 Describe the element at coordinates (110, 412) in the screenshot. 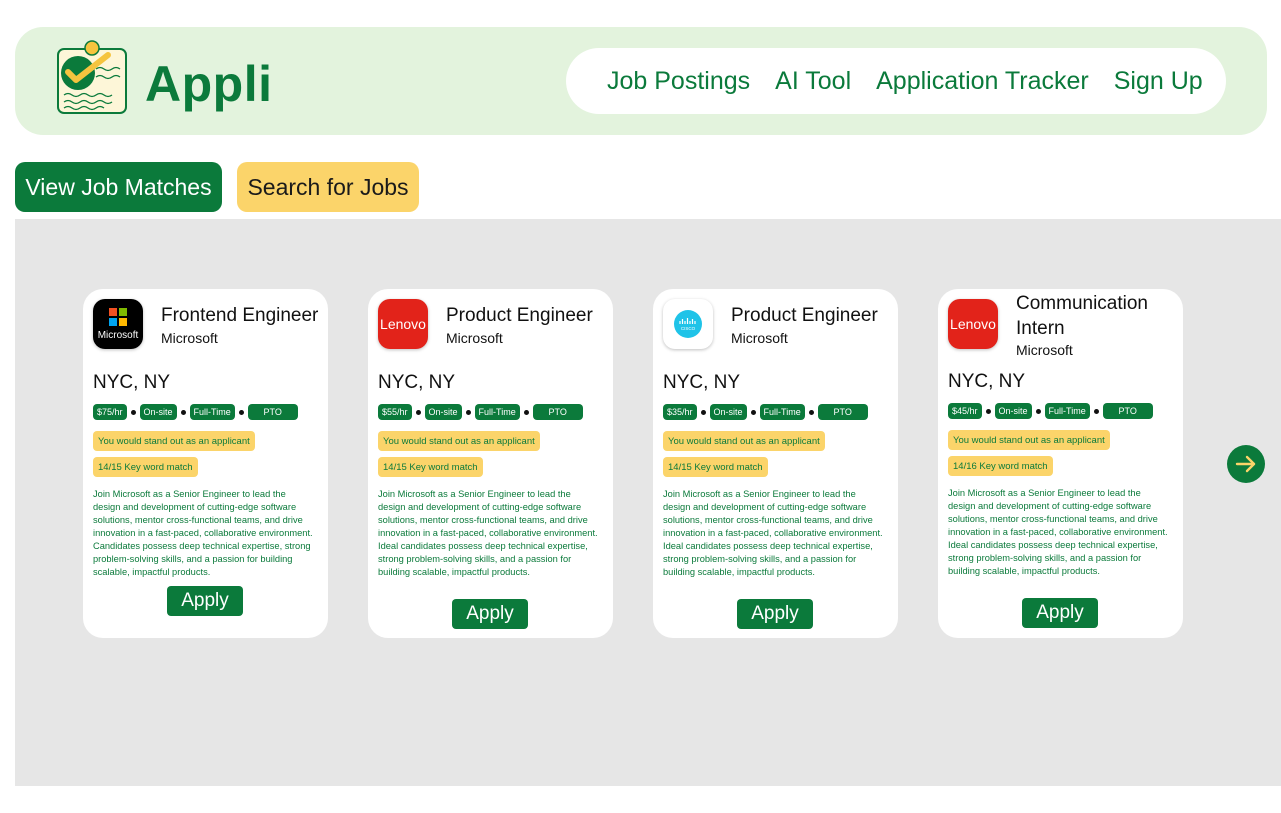

I see `pay-tag: $75/hr` at that location.